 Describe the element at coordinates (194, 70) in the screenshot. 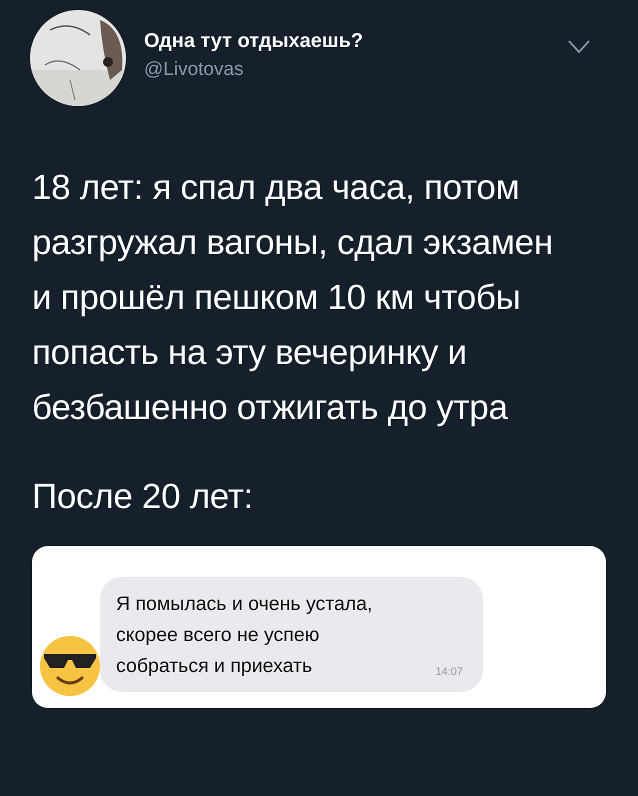

I see `author-handle: @Livotovas` at that location.